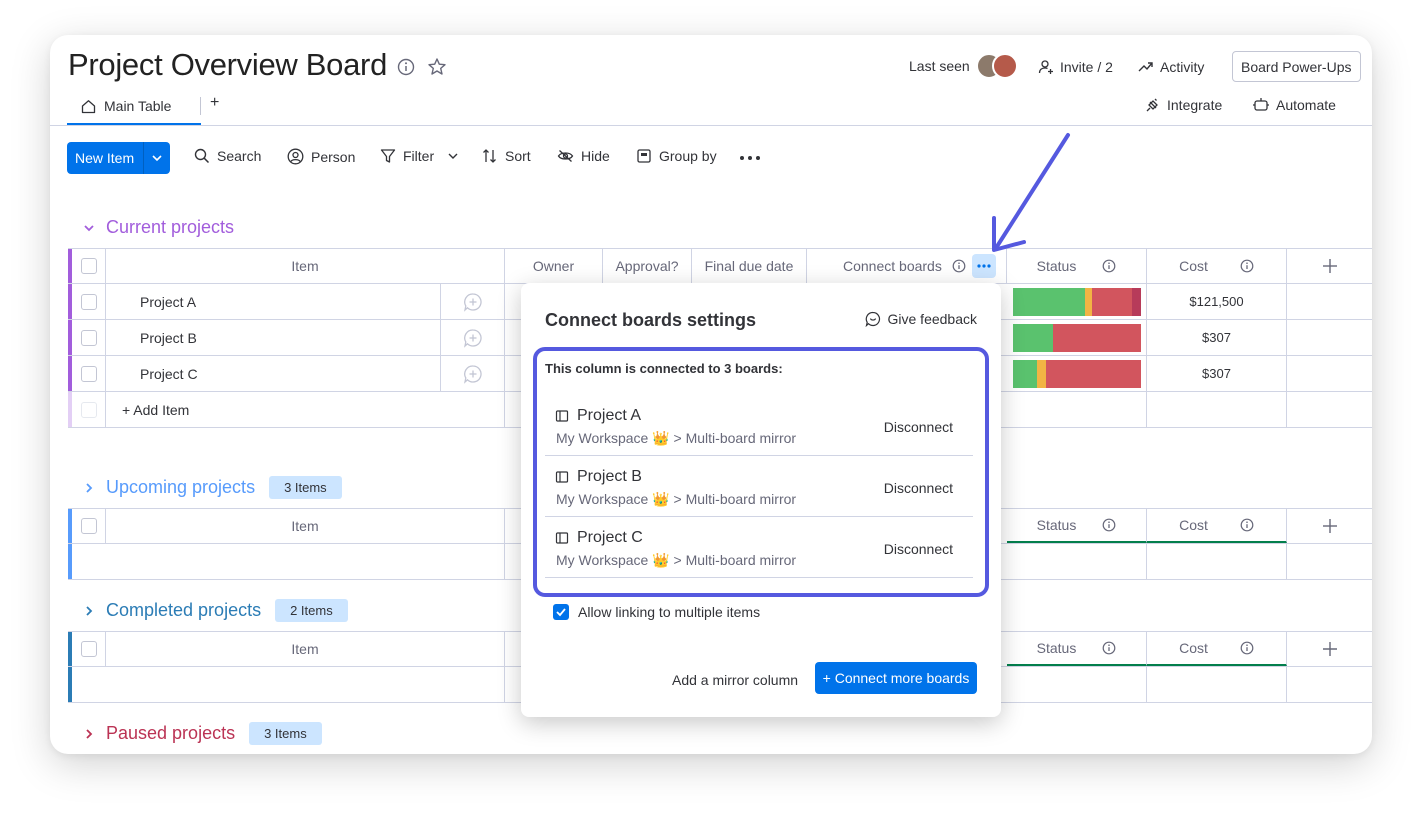  I want to click on item-name-cell: Project B, so click(273, 337).